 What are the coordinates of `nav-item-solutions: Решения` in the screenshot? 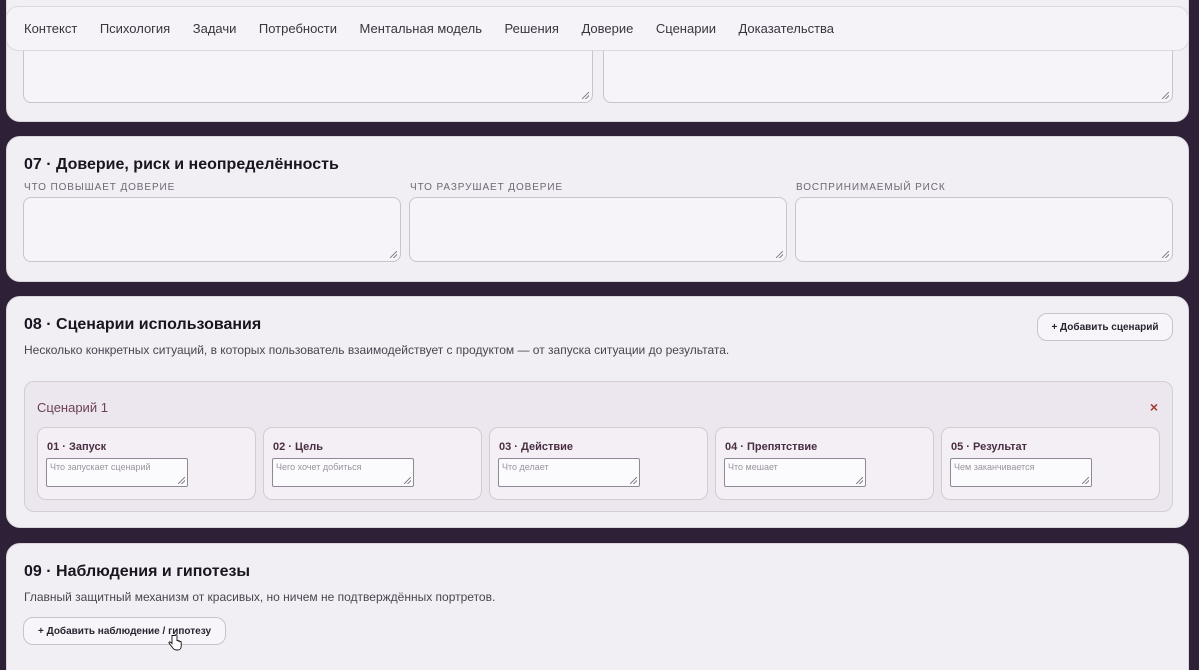 It's located at (532, 28).